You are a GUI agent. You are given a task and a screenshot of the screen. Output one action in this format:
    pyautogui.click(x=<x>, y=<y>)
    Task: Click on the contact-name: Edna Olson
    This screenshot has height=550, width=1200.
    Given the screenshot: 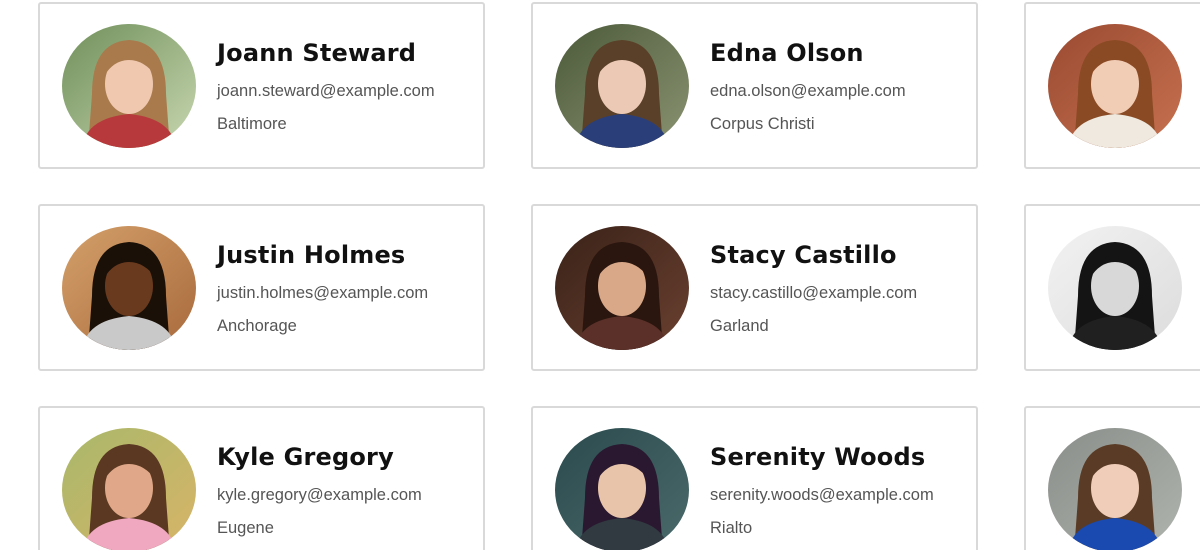 What is the action you would take?
    pyautogui.click(x=787, y=53)
    